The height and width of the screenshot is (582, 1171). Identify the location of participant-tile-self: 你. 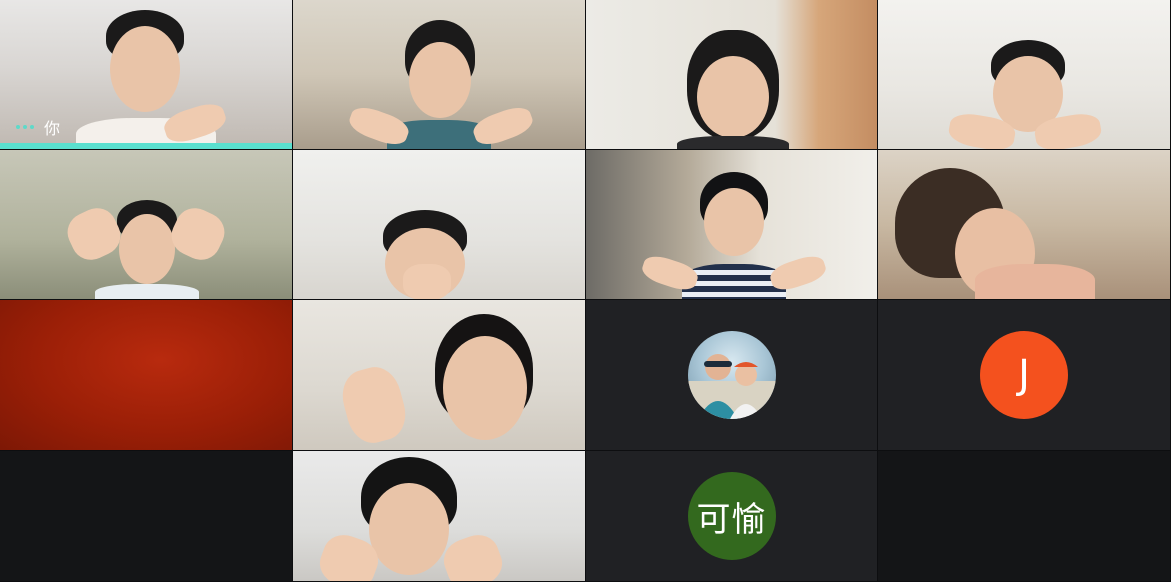
(146, 75).